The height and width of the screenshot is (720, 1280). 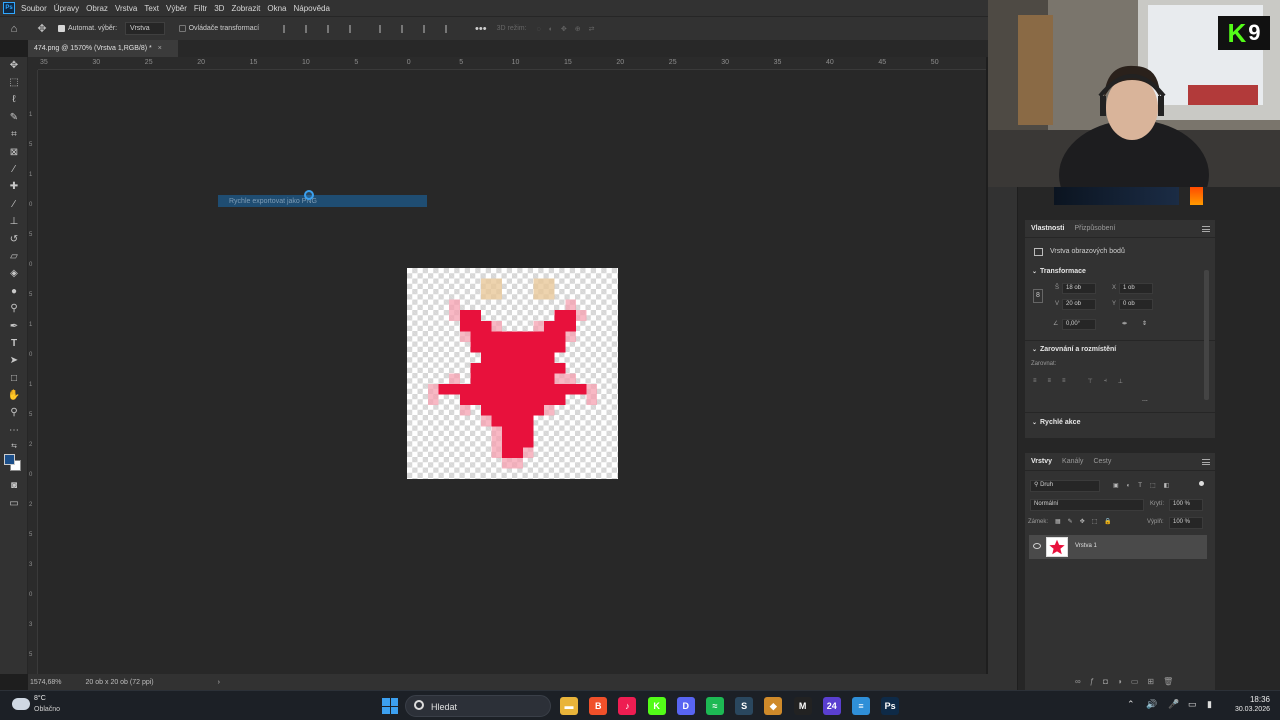 I want to click on tab-vrstvy: Vrstvy, so click(x=1041, y=461).